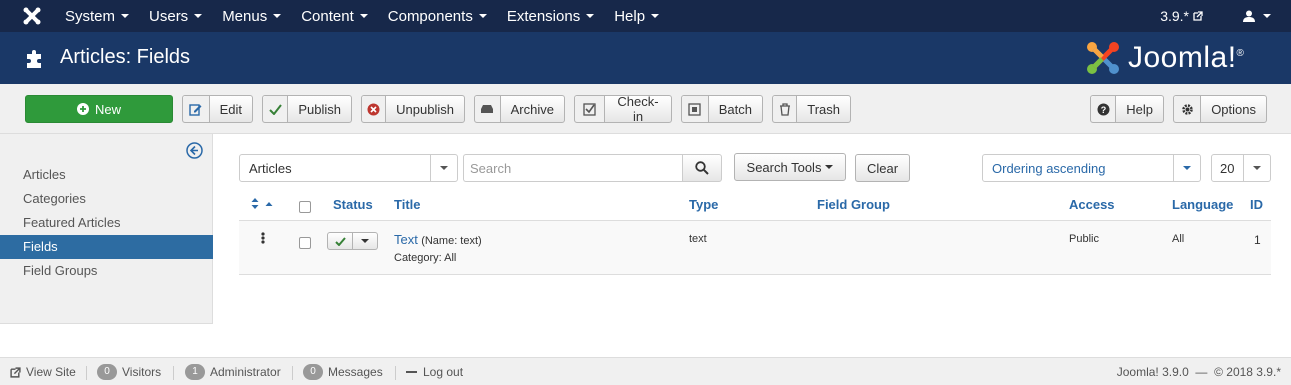  I want to click on checkin-button: Check-in, so click(623, 109).